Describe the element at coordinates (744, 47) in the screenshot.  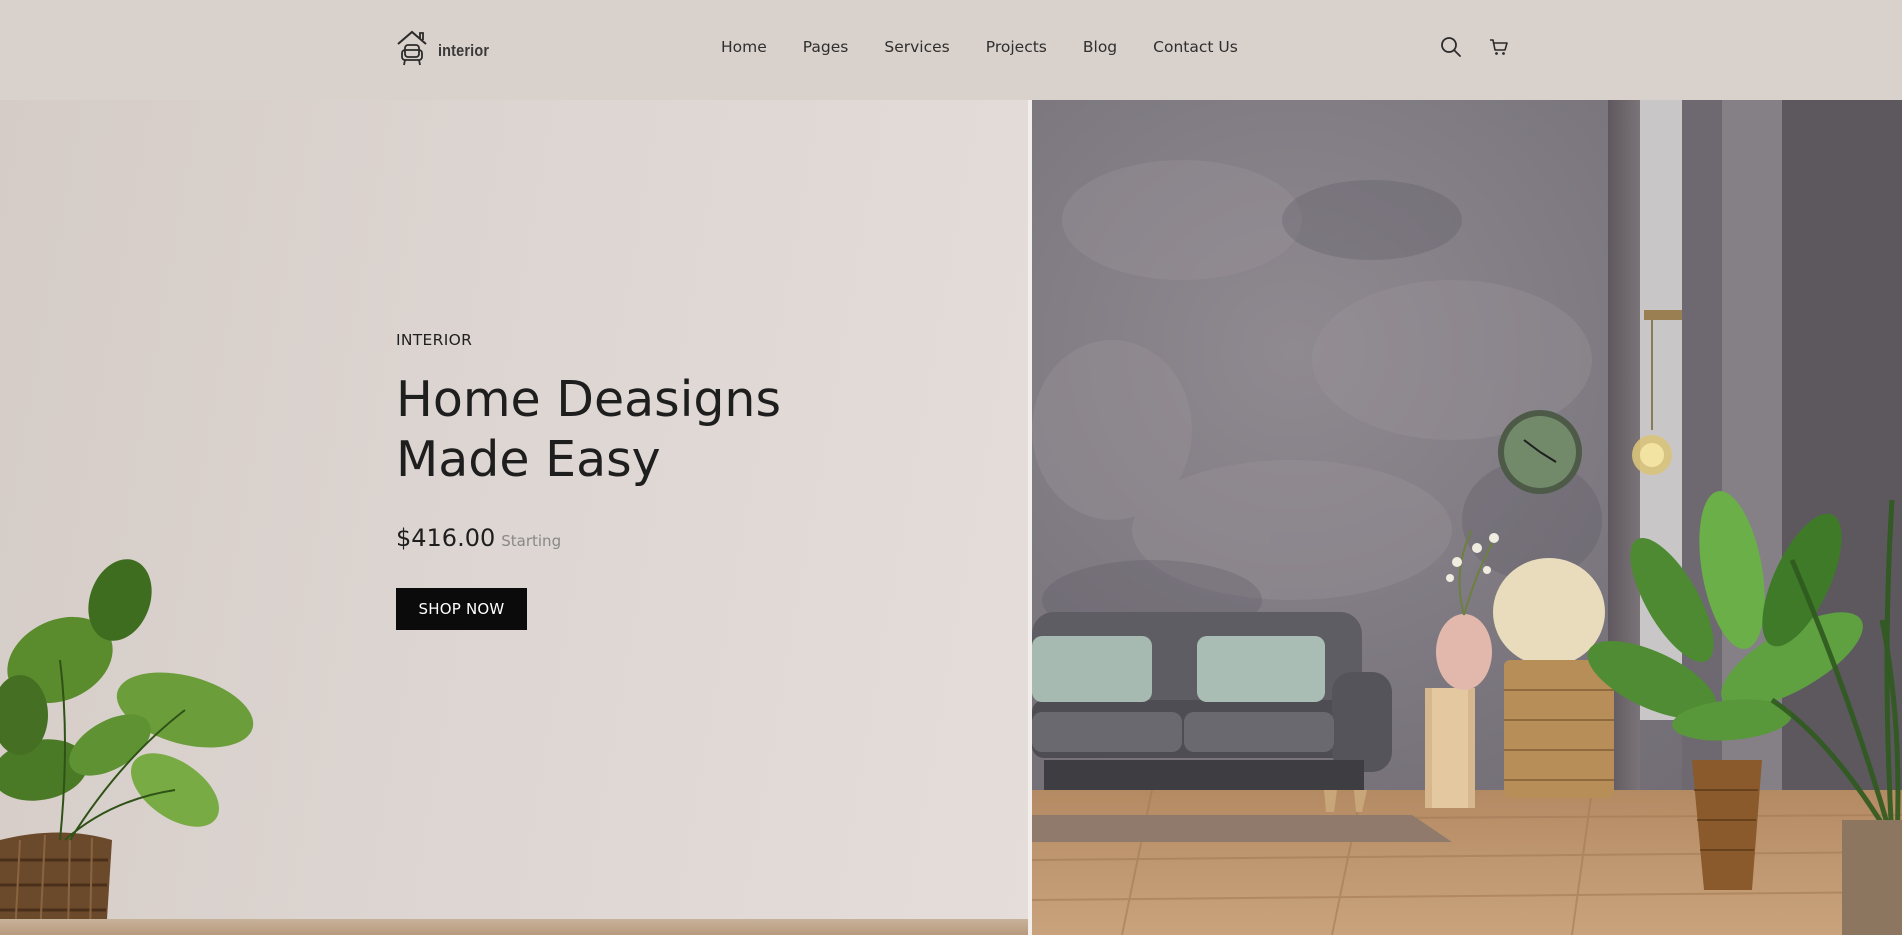
I see `nav-item-home: Home` at that location.